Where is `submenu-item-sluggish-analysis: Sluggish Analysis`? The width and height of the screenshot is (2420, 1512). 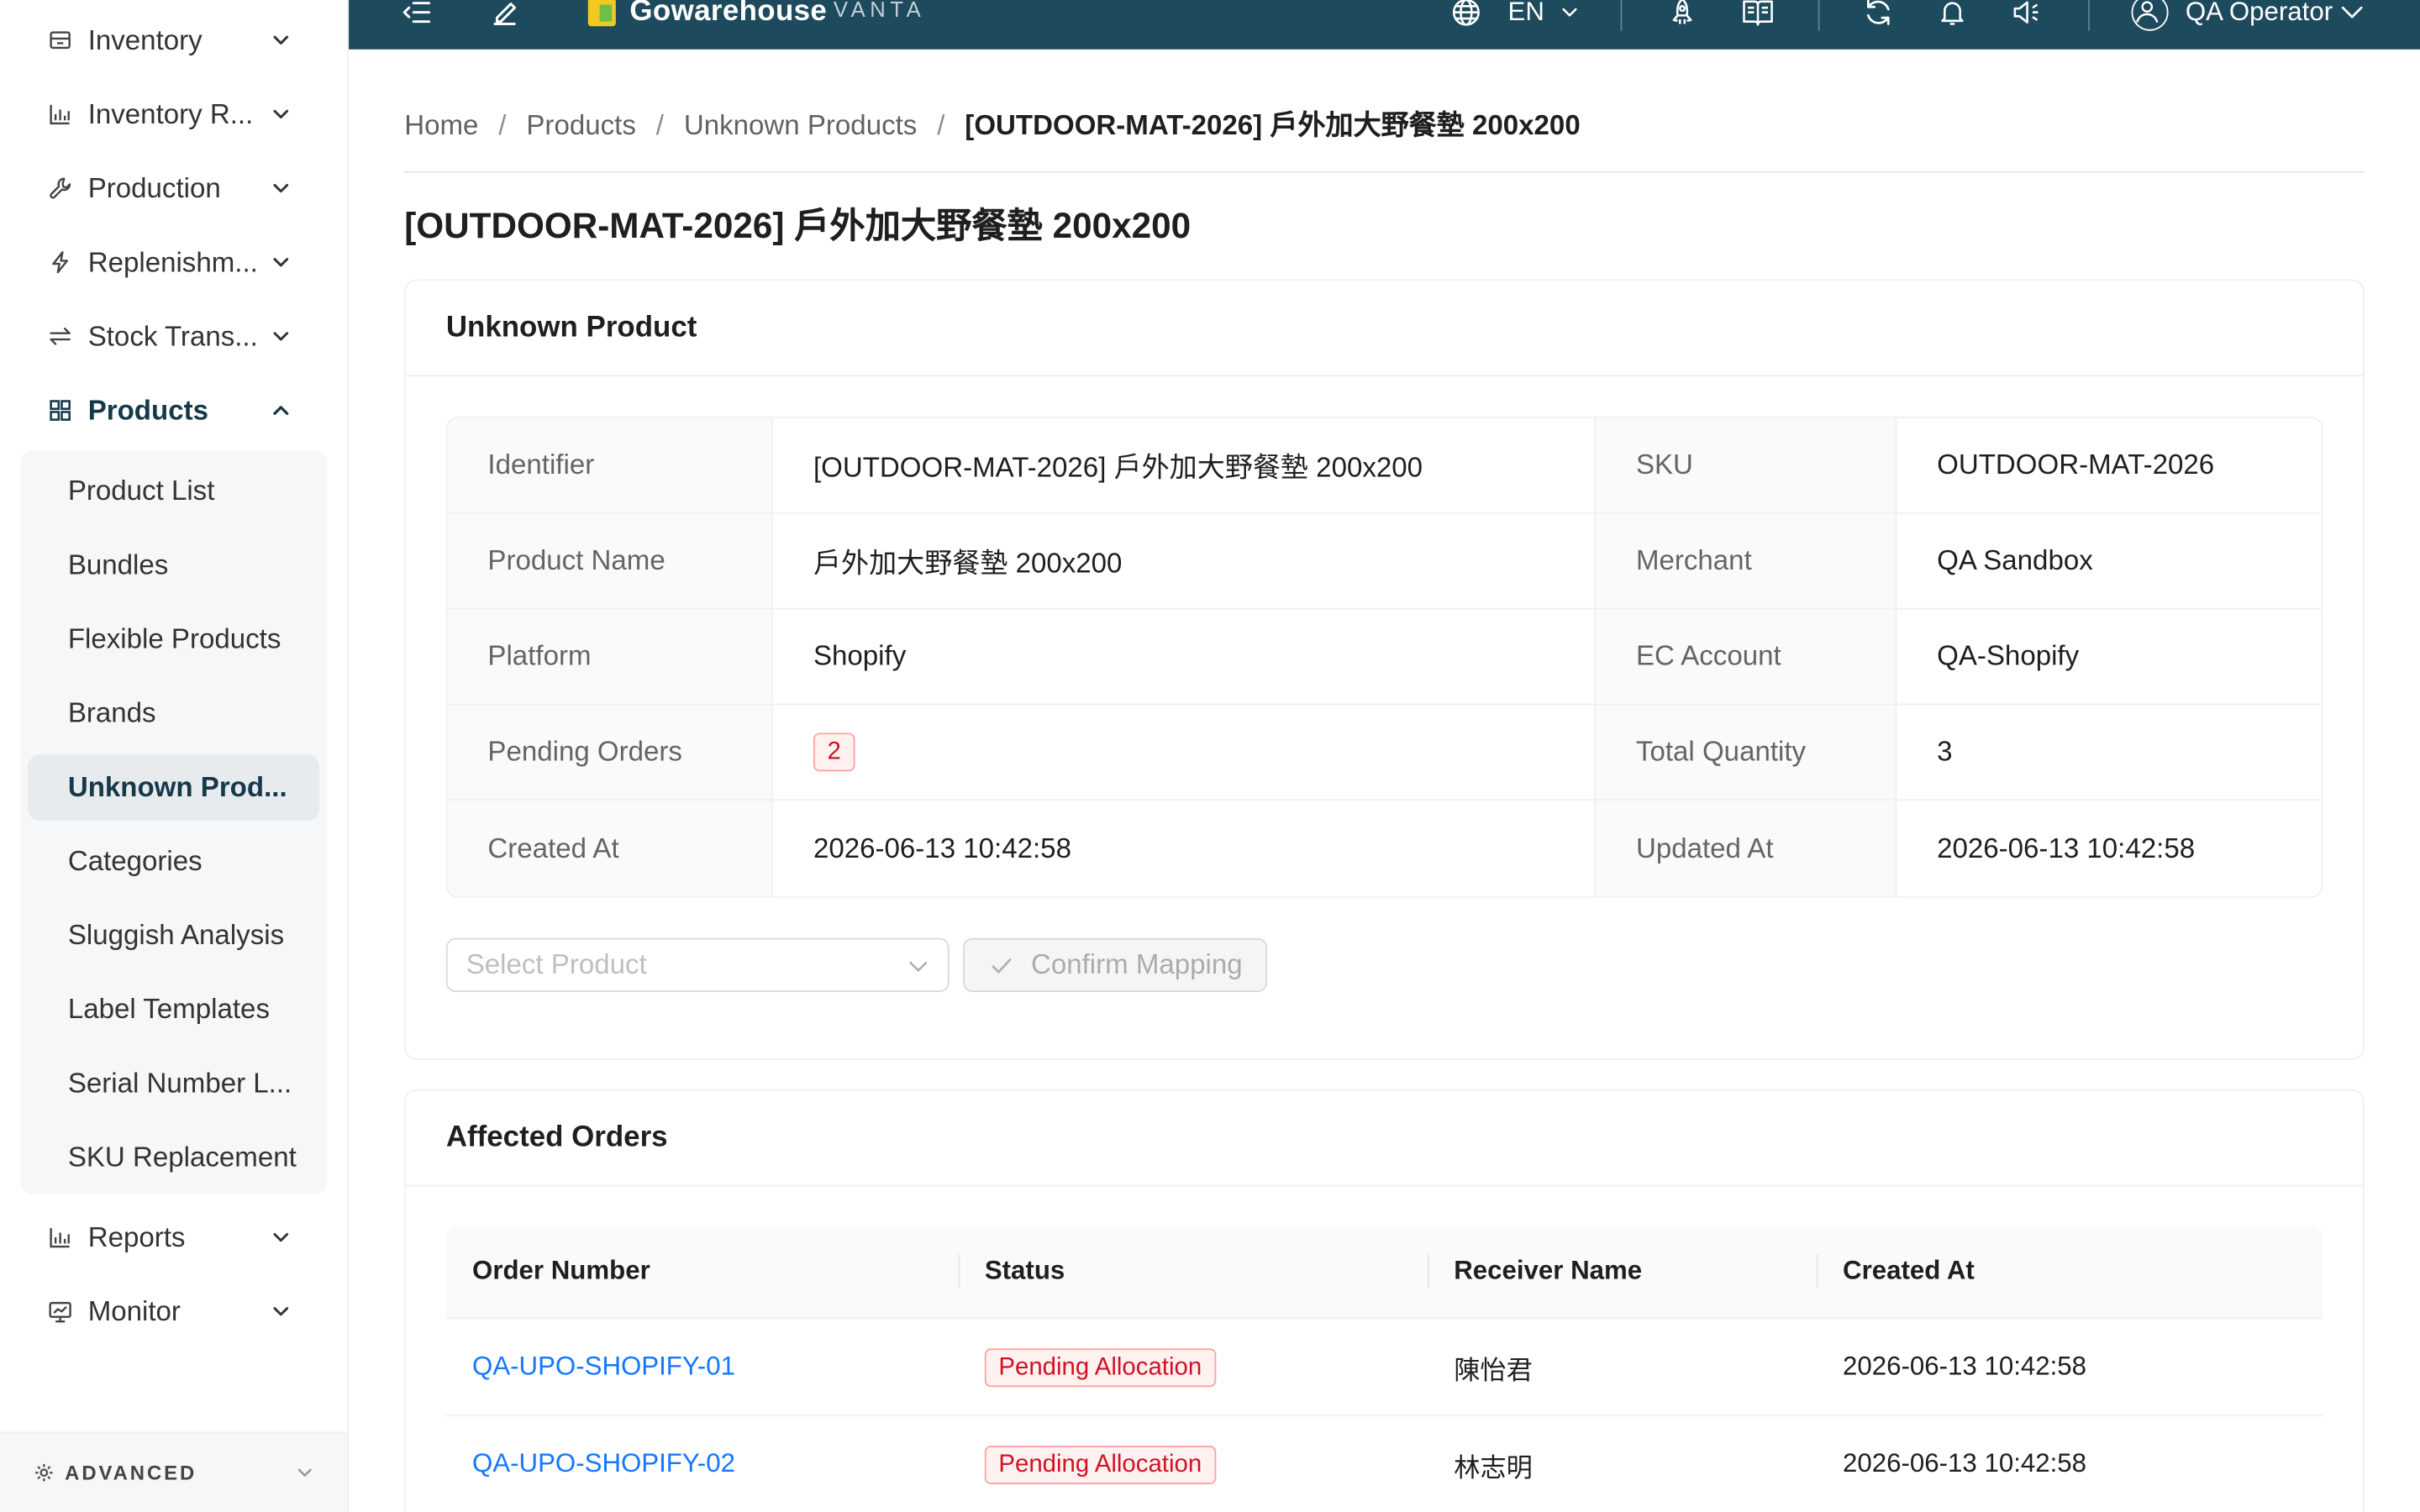
submenu-item-sluggish-analysis: Sluggish Analysis is located at coordinates (173, 935).